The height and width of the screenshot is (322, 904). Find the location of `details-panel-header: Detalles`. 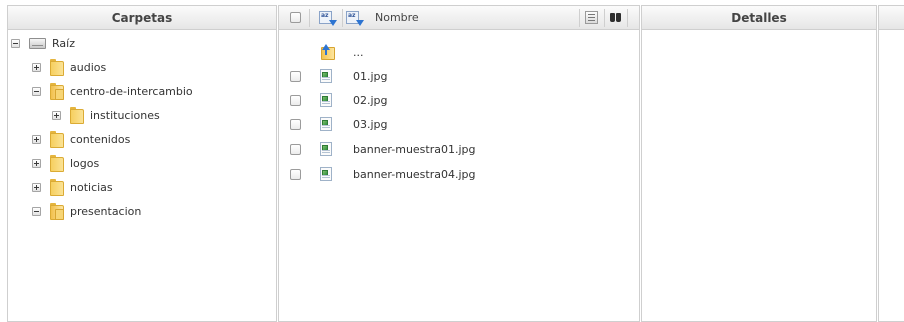

details-panel-header: Detalles is located at coordinates (759, 18).